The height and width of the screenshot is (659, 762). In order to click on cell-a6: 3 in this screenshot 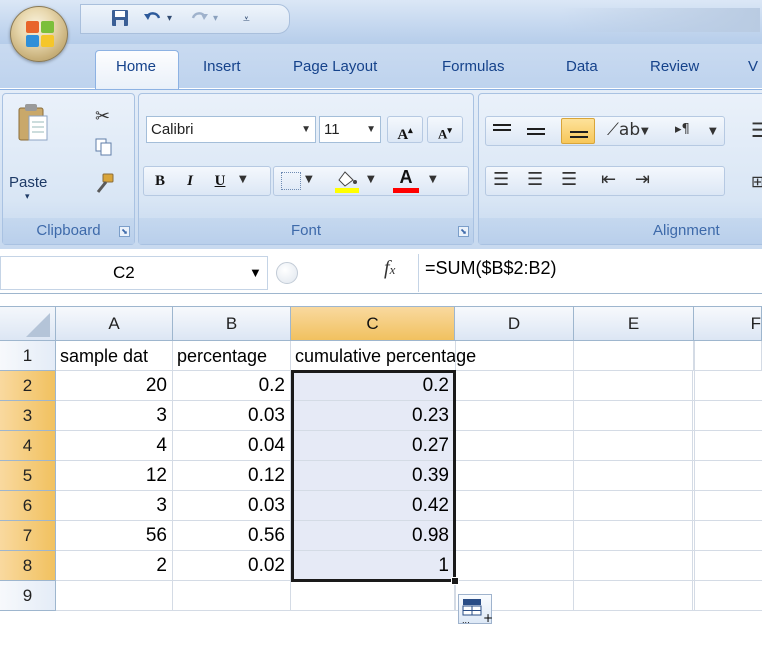, I will do `click(114, 506)`.